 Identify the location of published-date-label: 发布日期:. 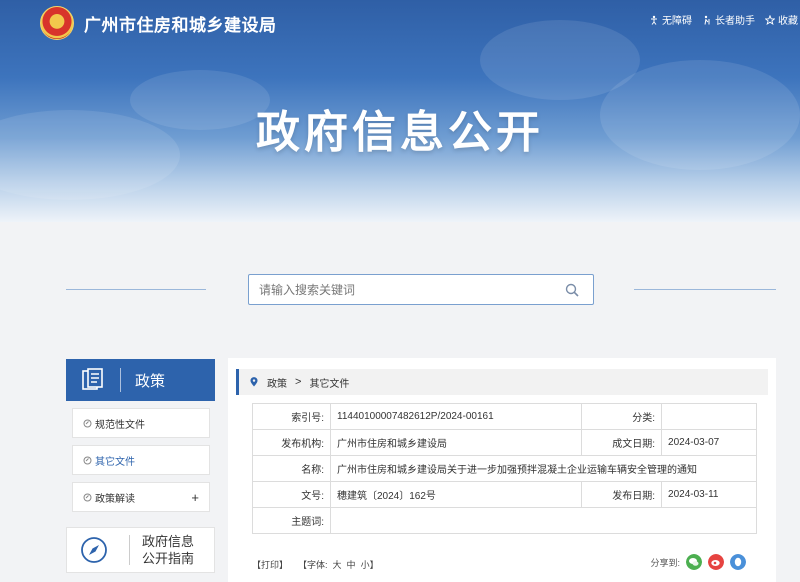
(622, 494).